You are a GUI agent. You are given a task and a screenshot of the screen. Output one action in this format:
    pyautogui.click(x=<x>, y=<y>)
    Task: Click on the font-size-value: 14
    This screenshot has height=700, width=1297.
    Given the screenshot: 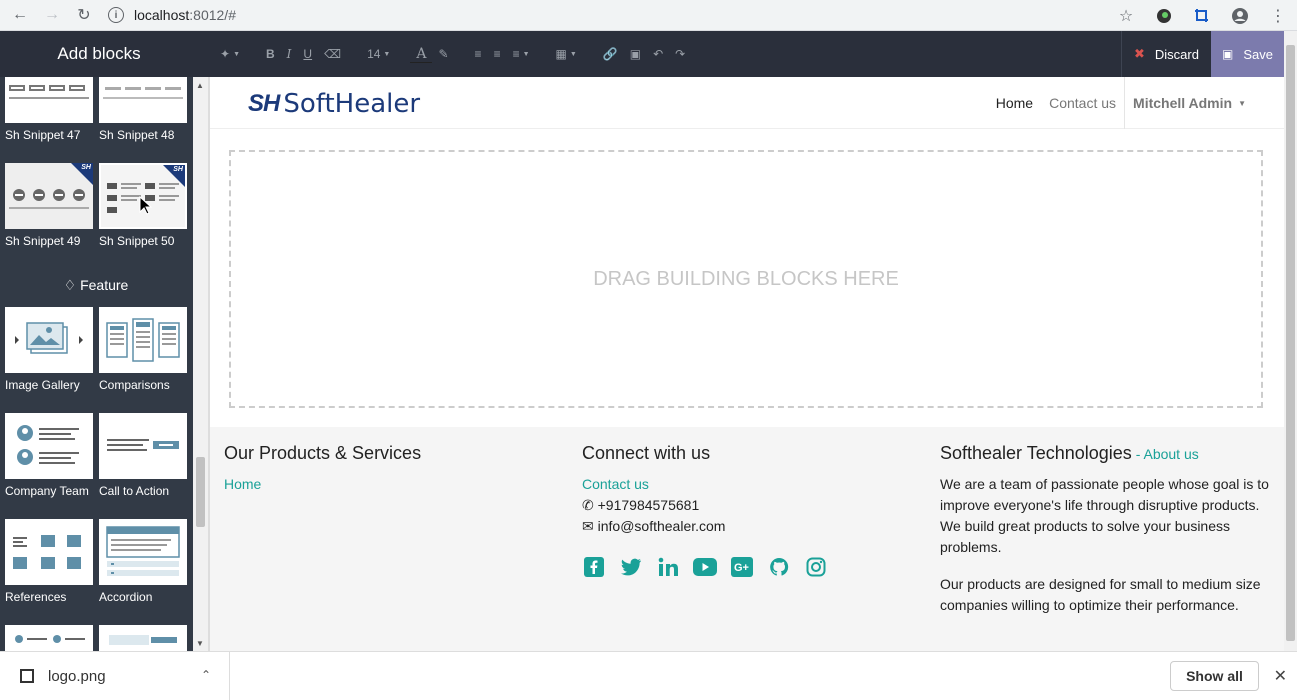 What is the action you would take?
    pyautogui.click(x=374, y=54)
    